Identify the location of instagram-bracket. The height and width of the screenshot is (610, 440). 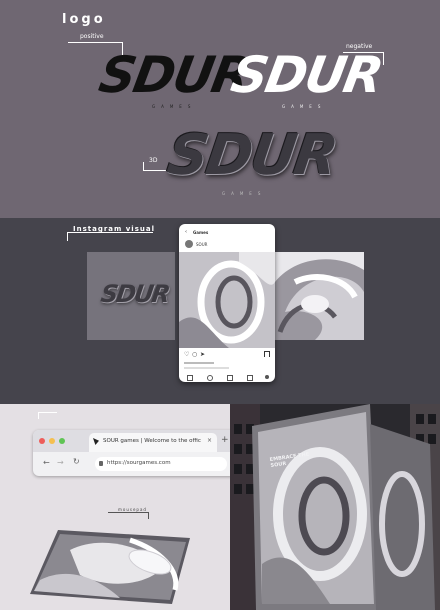
(110, 236).